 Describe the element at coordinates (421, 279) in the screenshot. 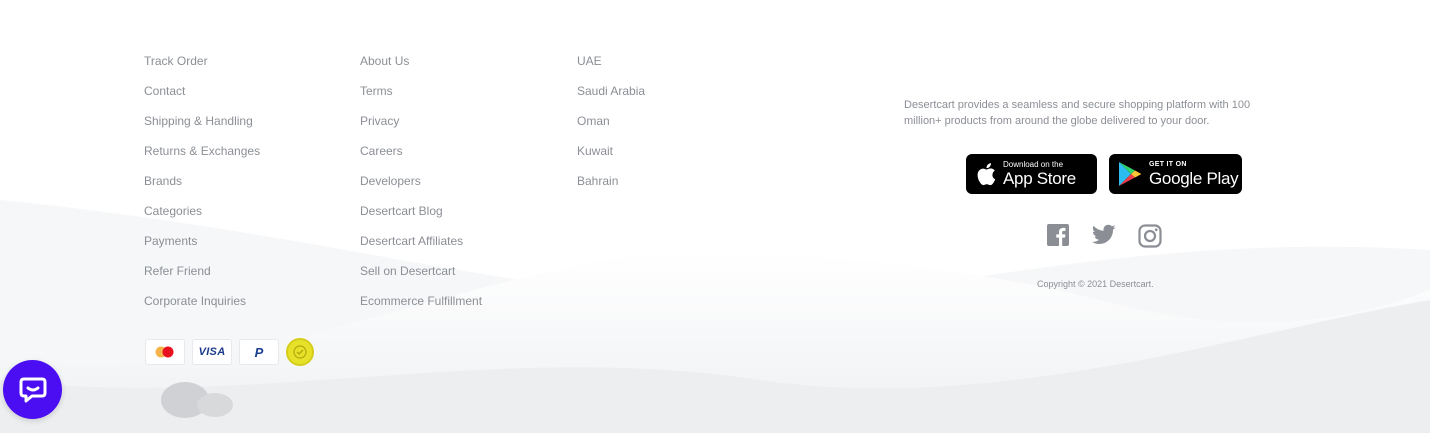

I see `footer-link-sell: Sell on Desertcart` at that location.